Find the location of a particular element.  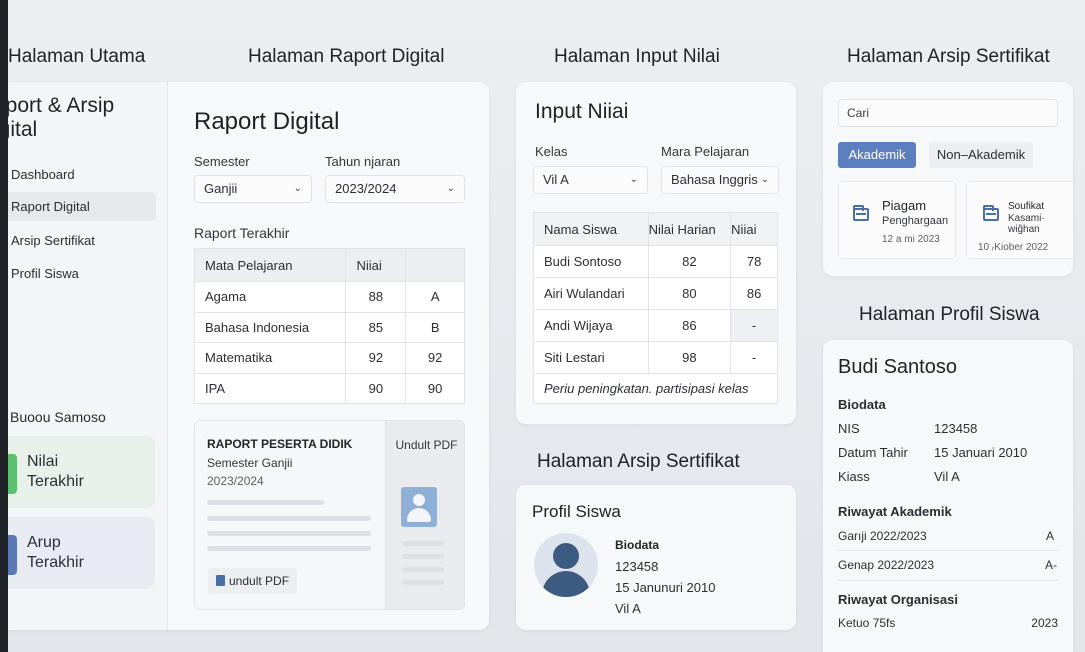

divider is located at coordinates (948, 550).